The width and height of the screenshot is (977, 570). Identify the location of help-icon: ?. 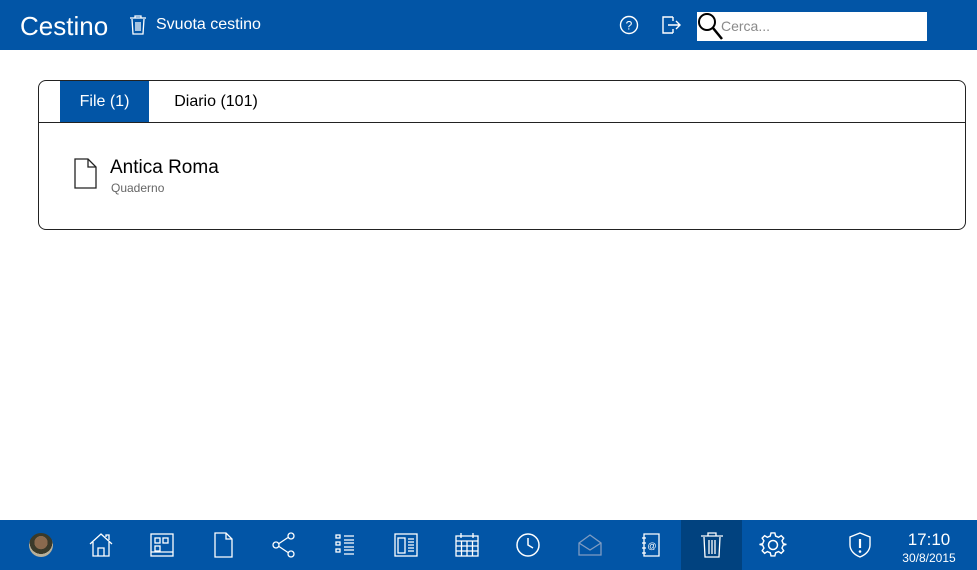
(629, 25).